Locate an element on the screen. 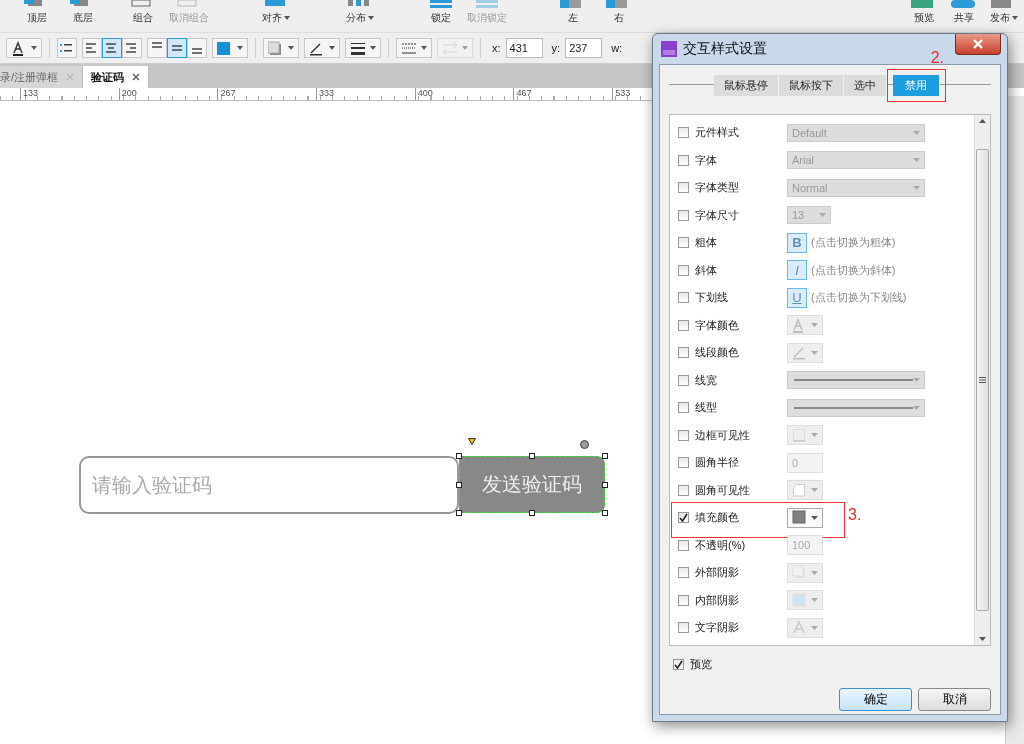 The image size is (1024, 744). line-width-icon is located at coordinates (357, 48).